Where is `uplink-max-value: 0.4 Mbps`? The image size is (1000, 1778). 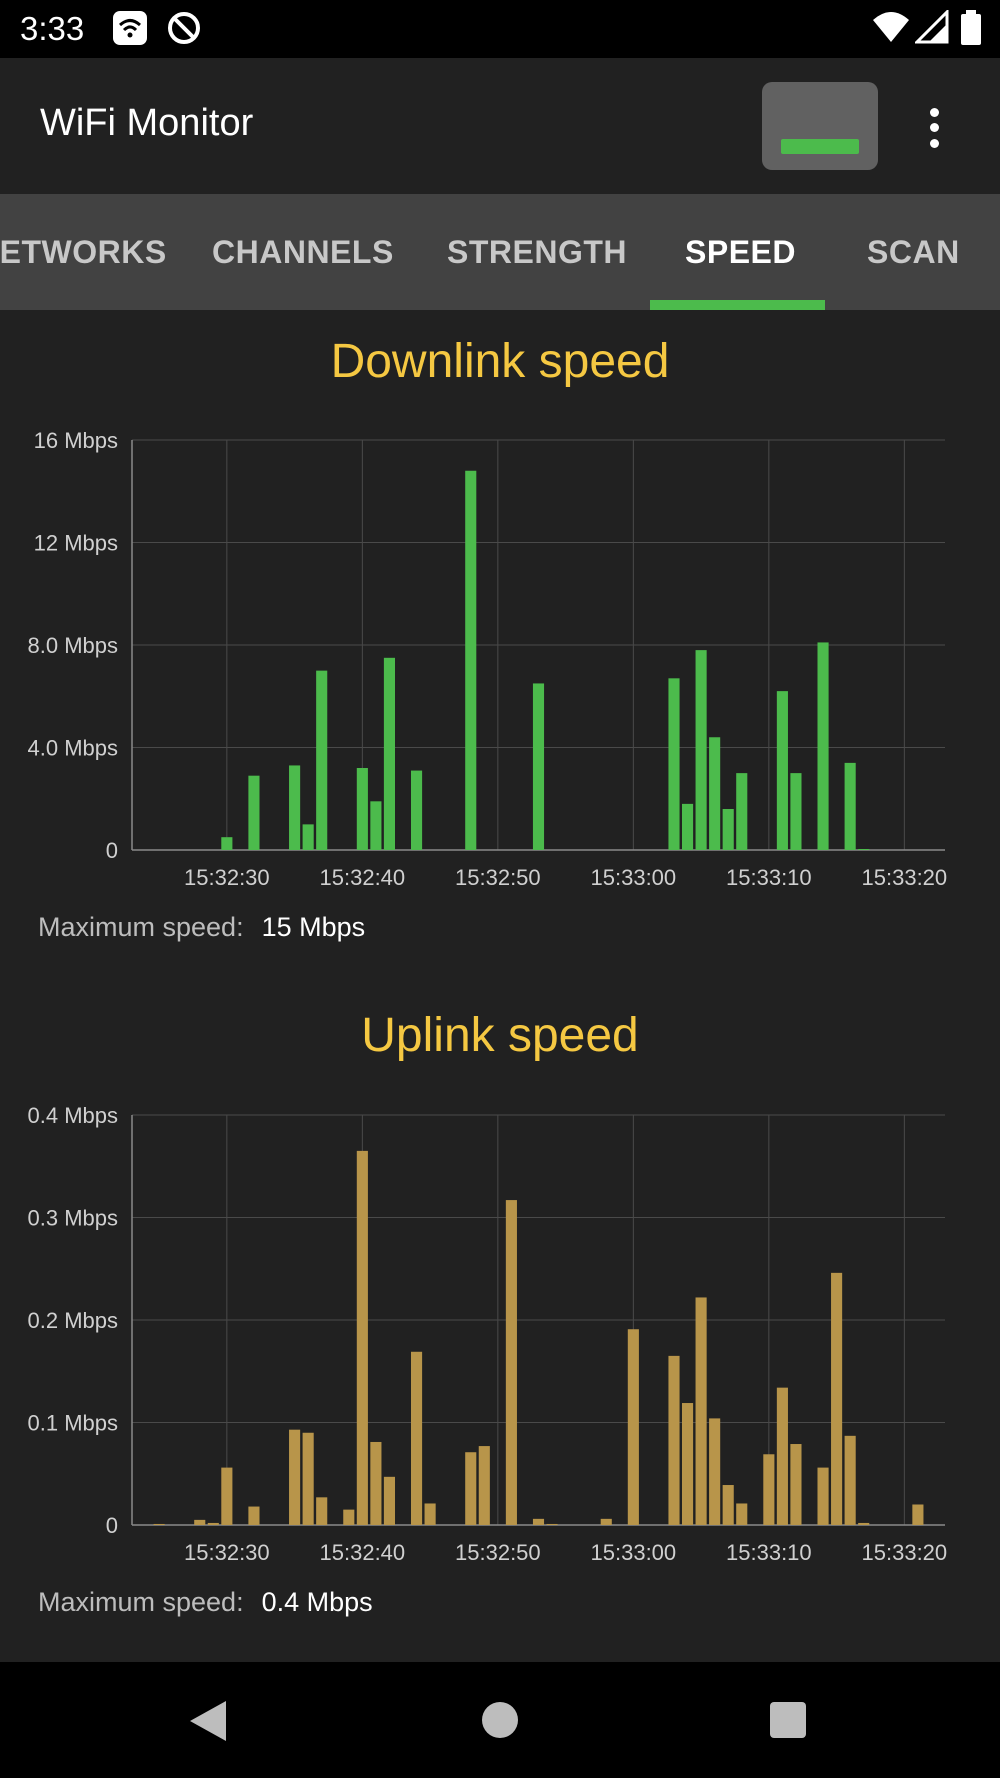 uplink-max-value: 0.4 Mbps is located at coordinates (317, 1602).